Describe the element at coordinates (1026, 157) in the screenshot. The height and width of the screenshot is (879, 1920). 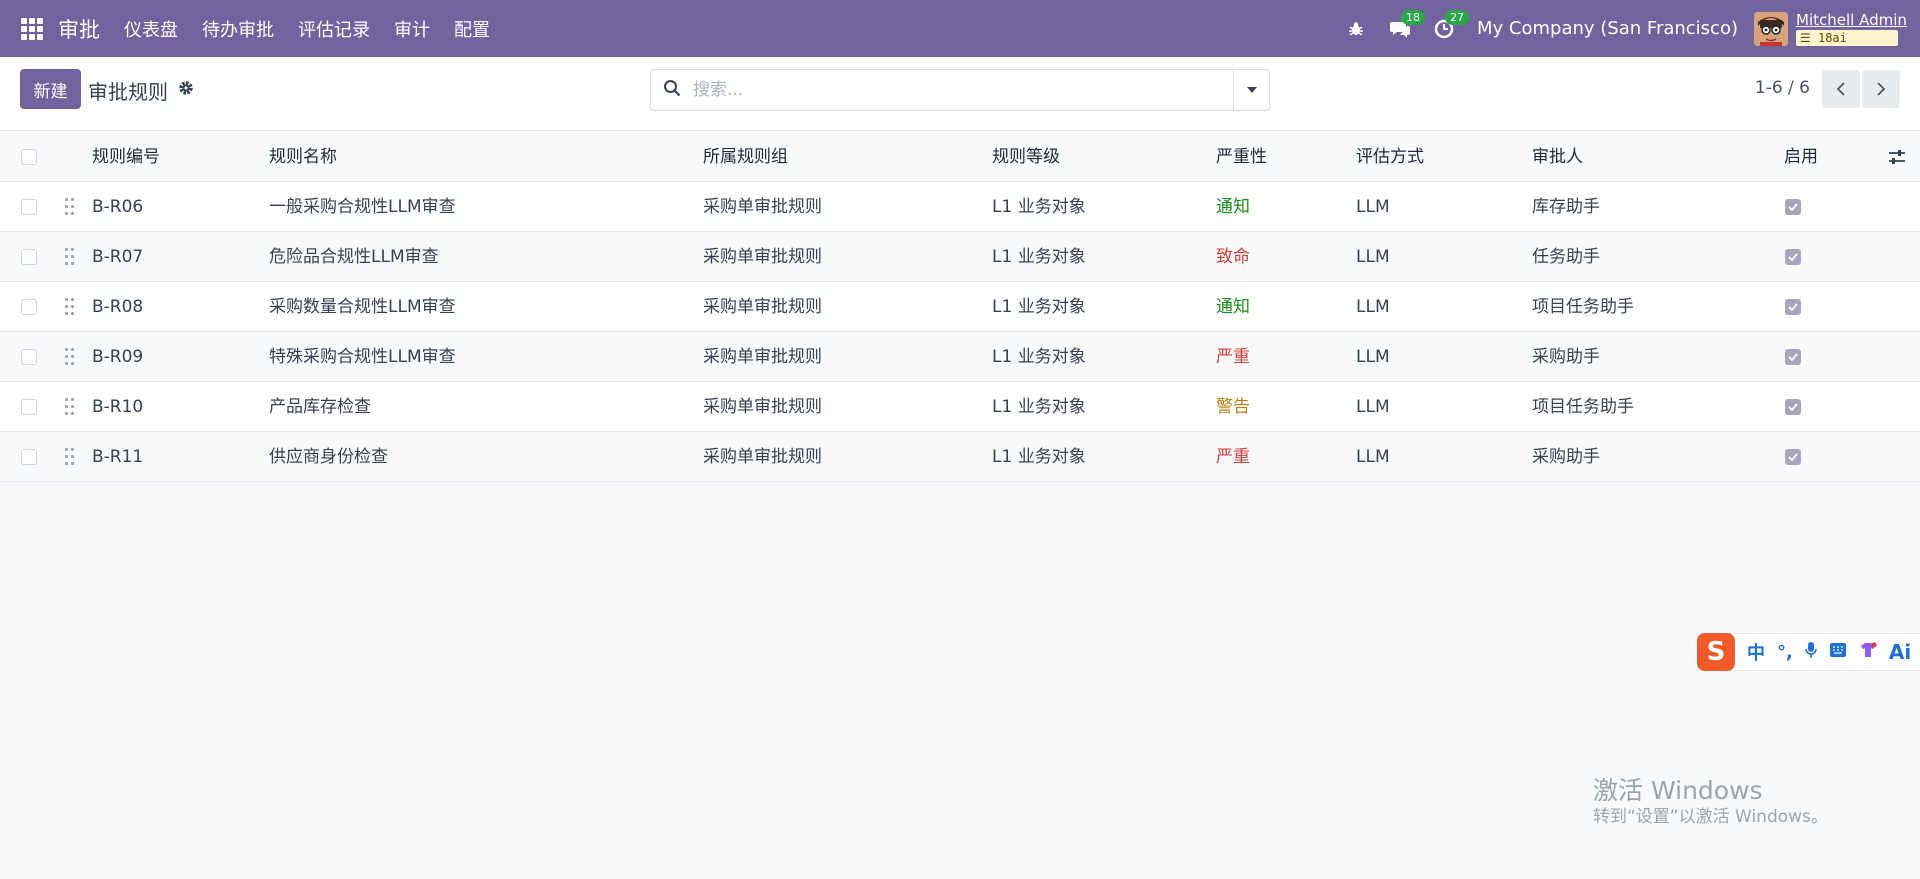
I see `column-header-level: 规则等级` at that location.